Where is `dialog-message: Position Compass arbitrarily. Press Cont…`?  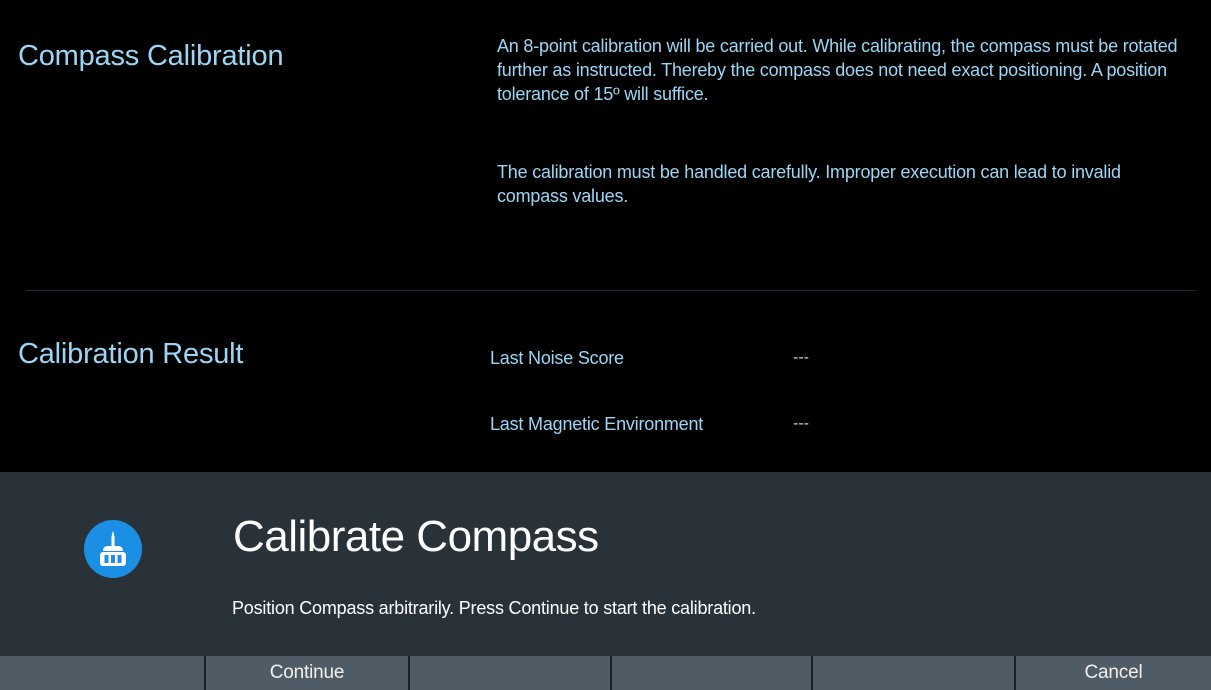
dialog-message: Position Compass arbitrarily. Press Cont… is located at coordinates (494, 608).